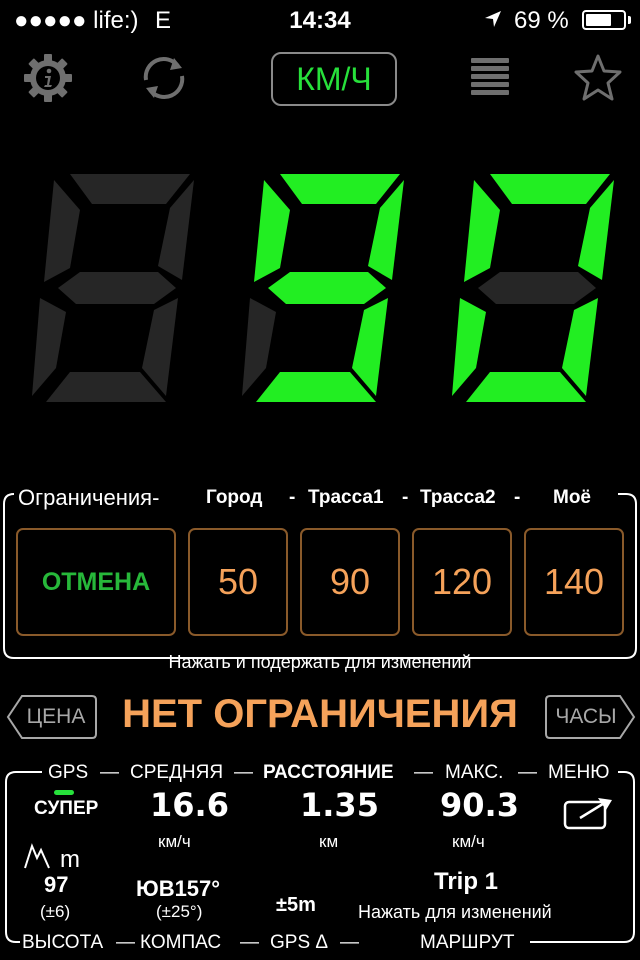 The height and width of the screenshot is (960, 640). What do you see at coordinates (550, 189) in the screenshot?
I see `digit-3-segment-a` at bounding box center [550, 189].